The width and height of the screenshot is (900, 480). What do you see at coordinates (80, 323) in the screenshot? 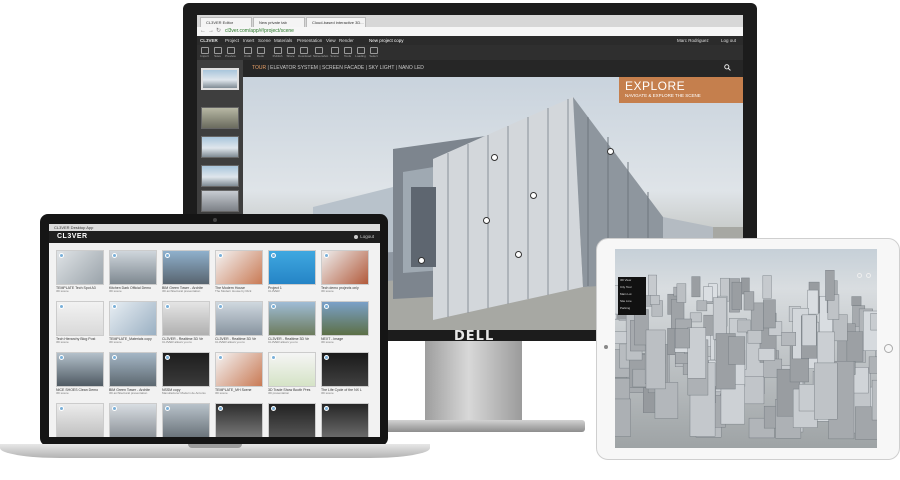
I see `project-card: Tech Hierarchy Blog Post 3D scene` at bounding box center [80, 323].